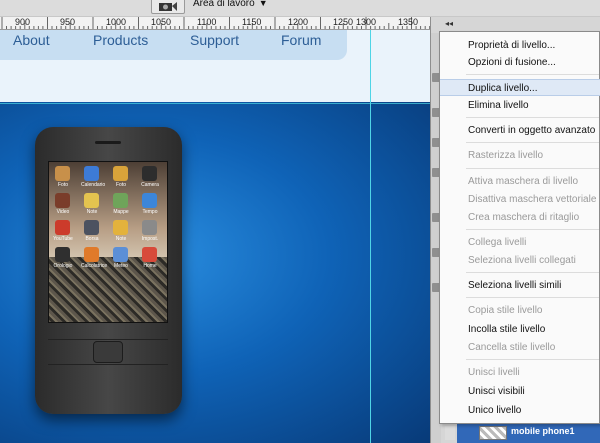 Image resolution: width=600 pixels, height=443 pixels. Describe the element at coordinates (63, 239) in the screenshot. I see `app-label: YouTube` at that location.